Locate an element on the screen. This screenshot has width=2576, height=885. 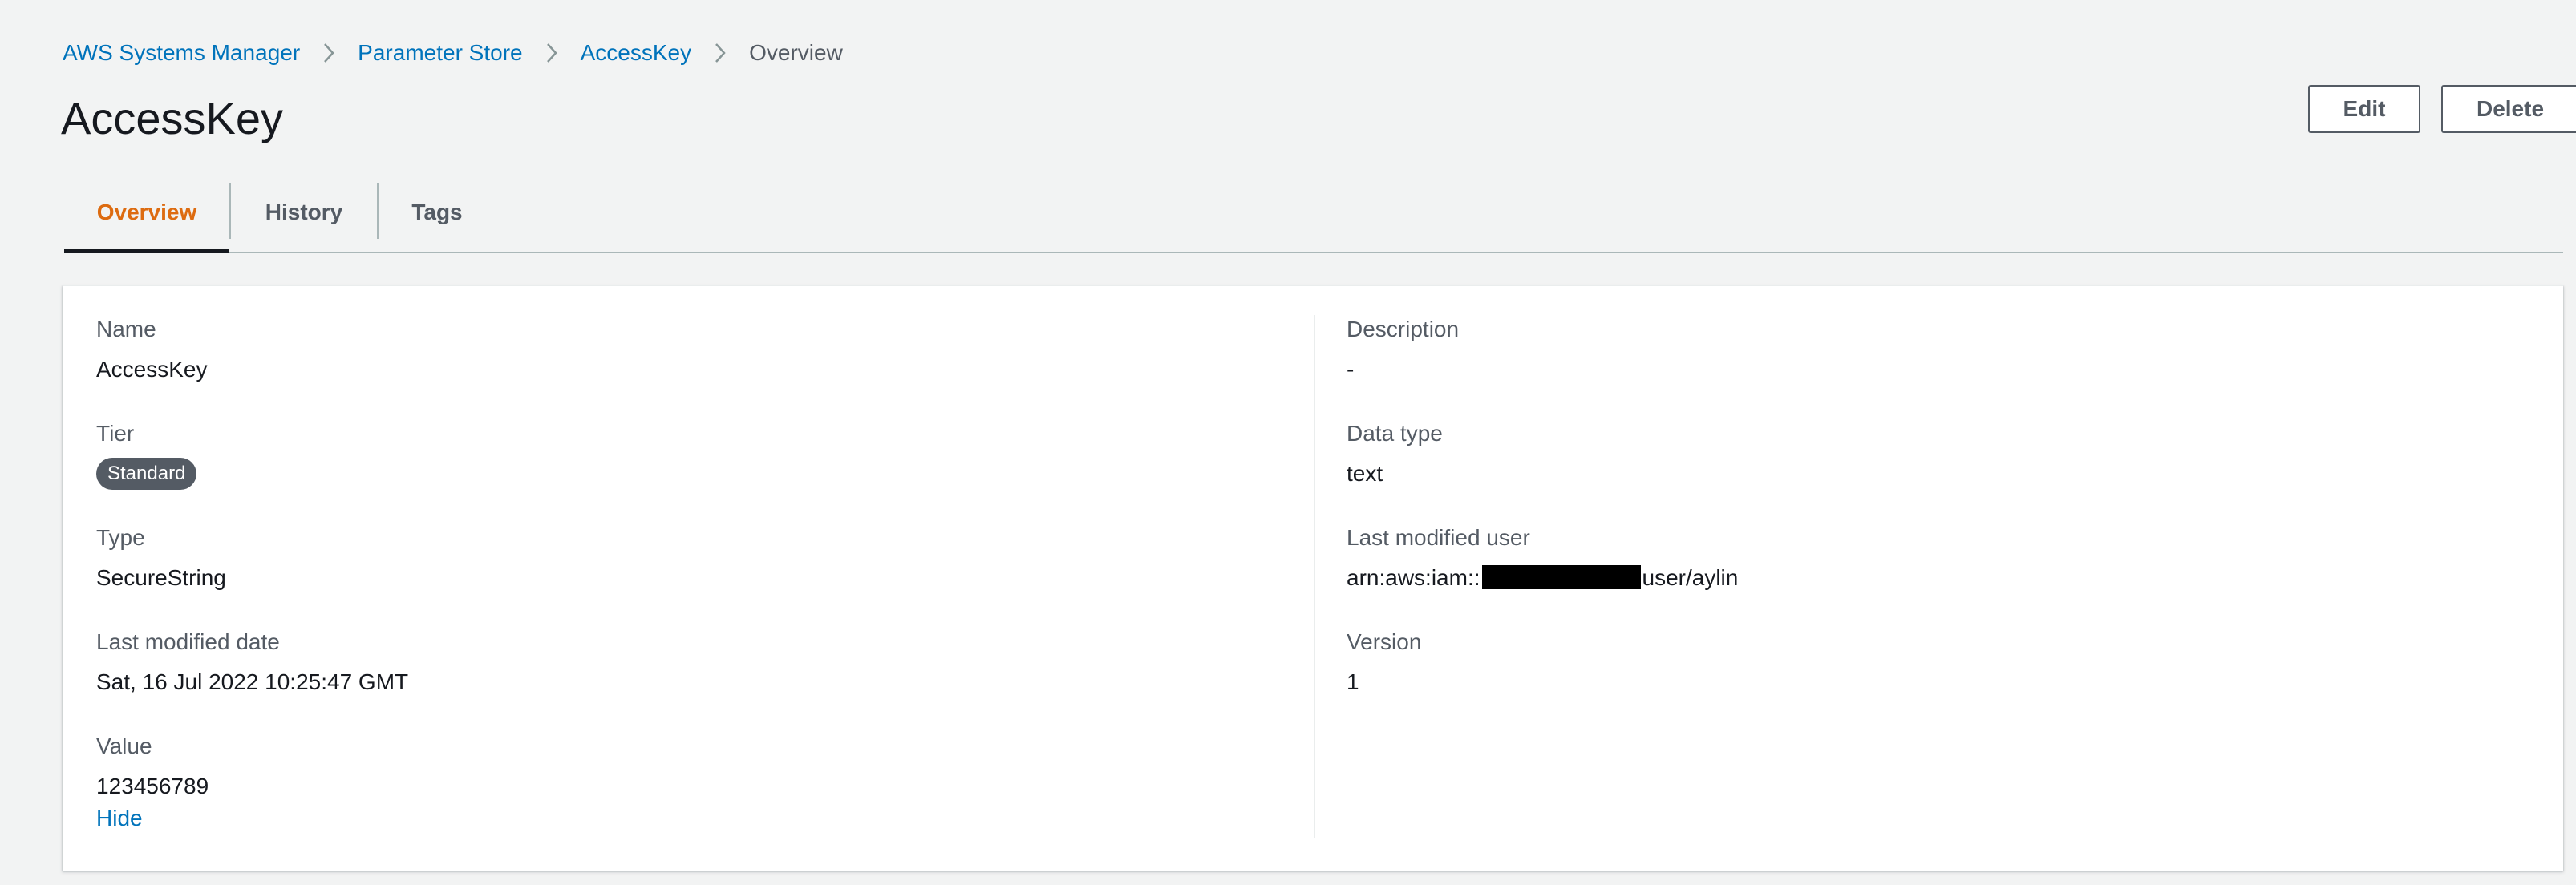
data-type-value: text is located at coordinates (1365, 473).